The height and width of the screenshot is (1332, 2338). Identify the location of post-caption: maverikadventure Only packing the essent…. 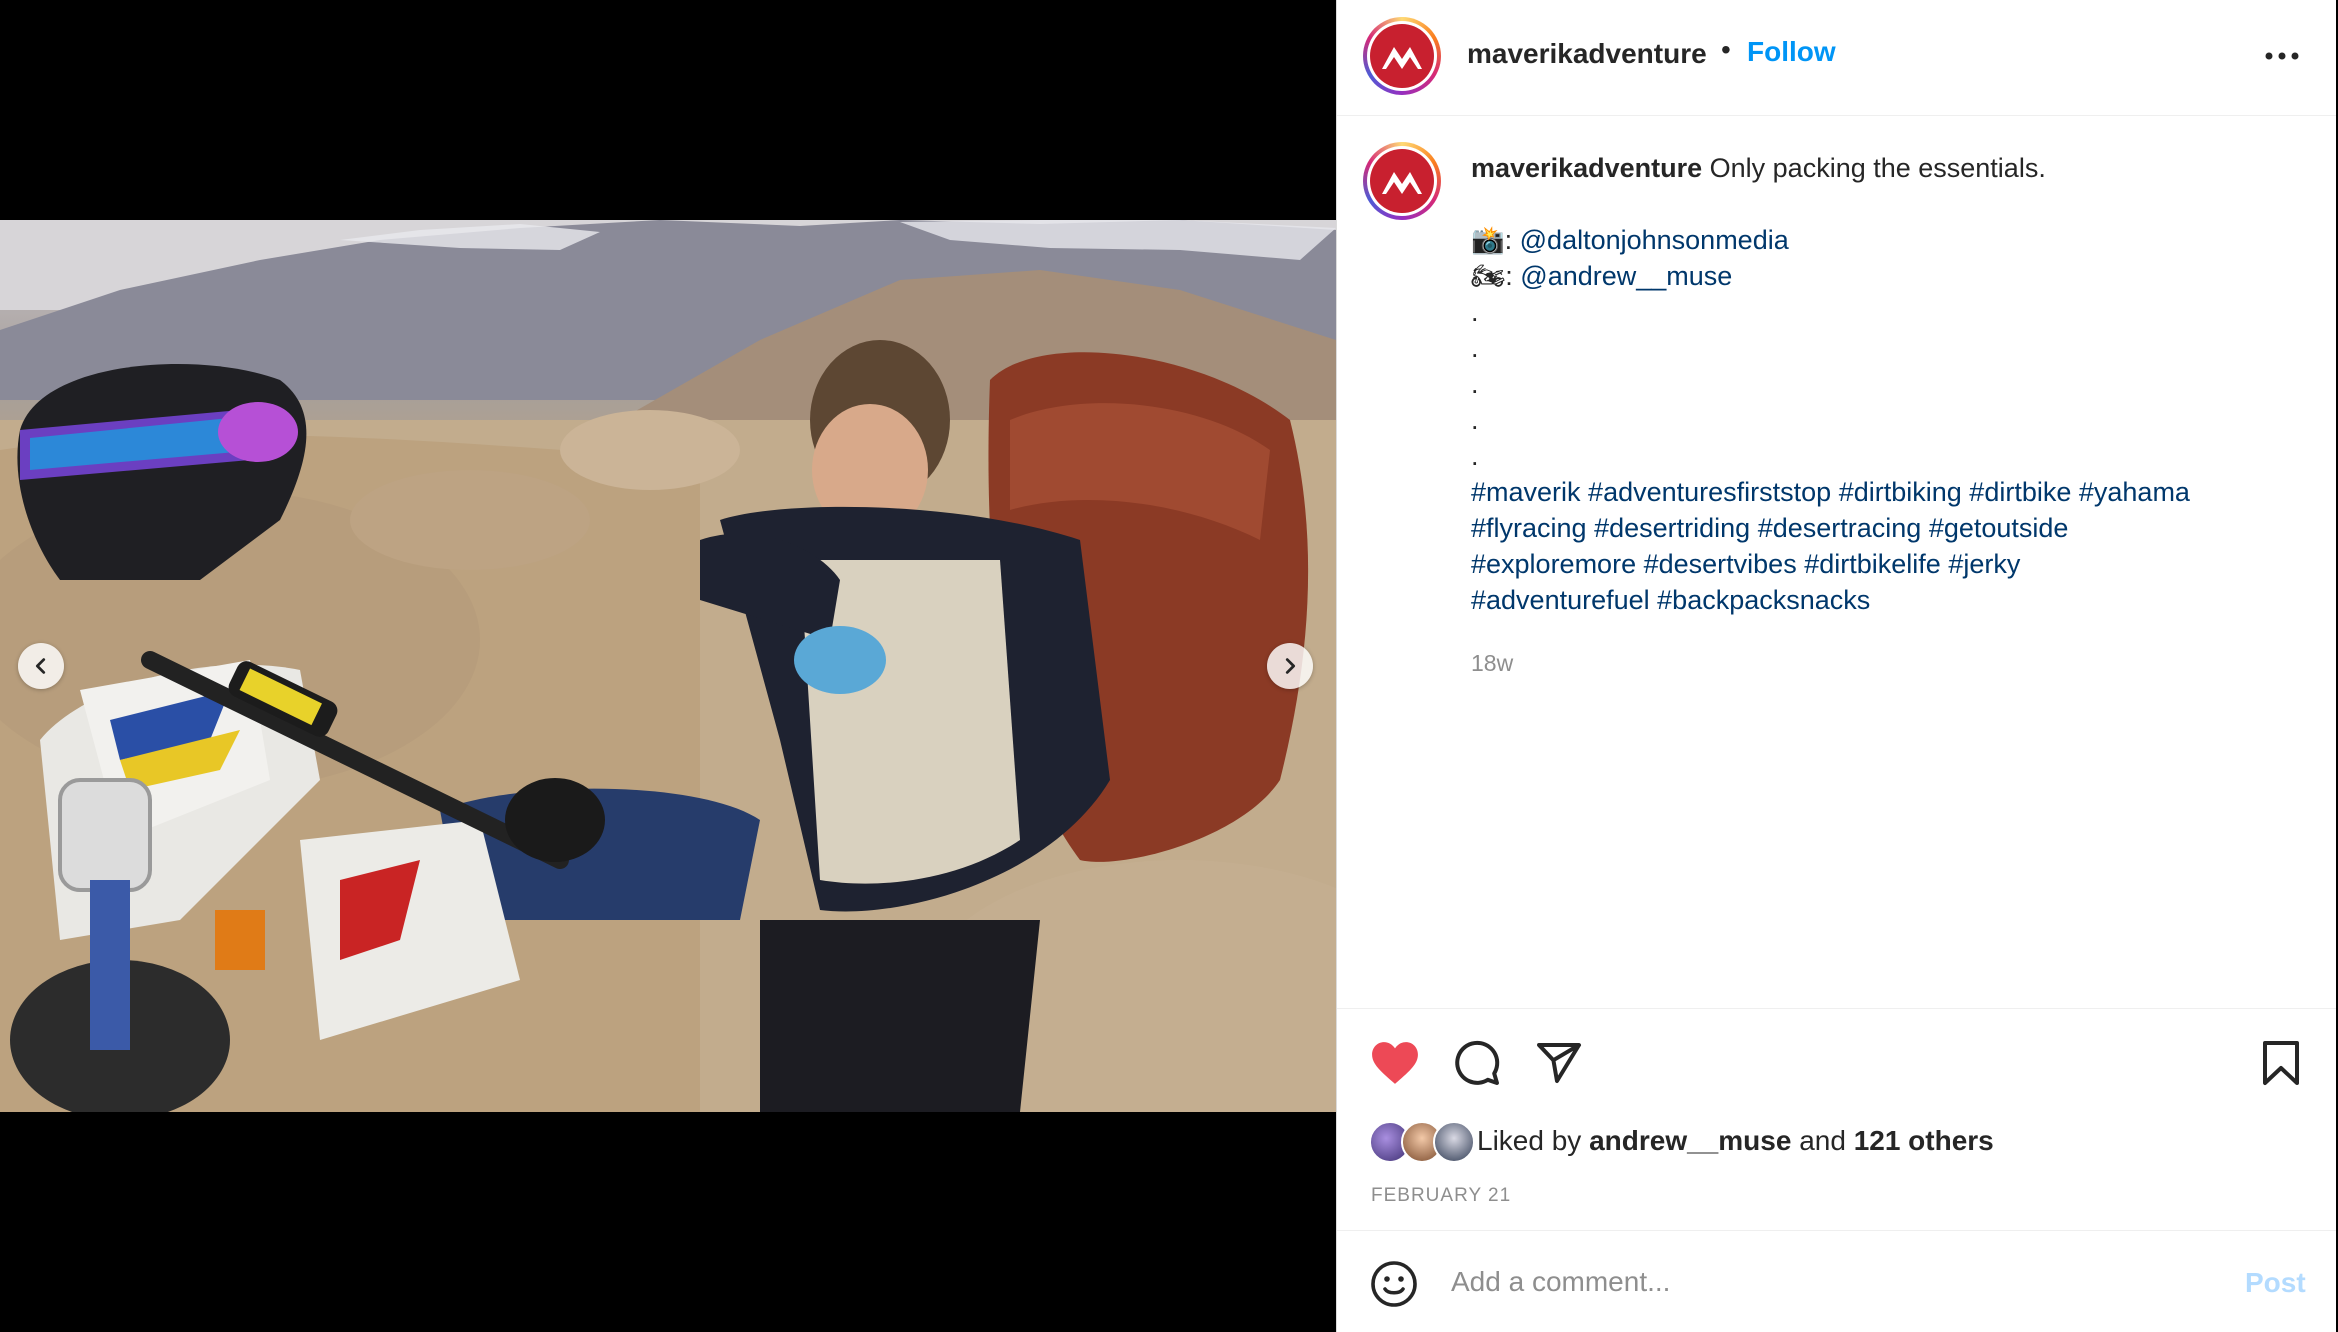
(1881, 384).